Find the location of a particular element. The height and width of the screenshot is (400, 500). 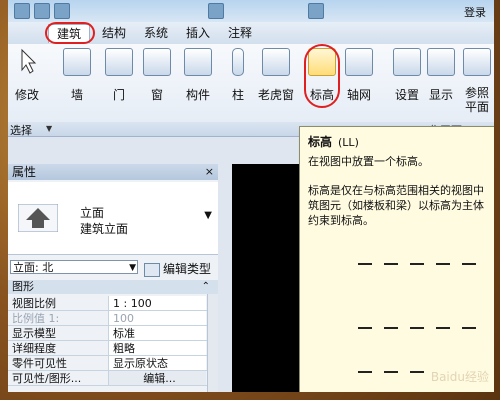

set-workplane-button: 设置 is located at coordinates (407, 75).